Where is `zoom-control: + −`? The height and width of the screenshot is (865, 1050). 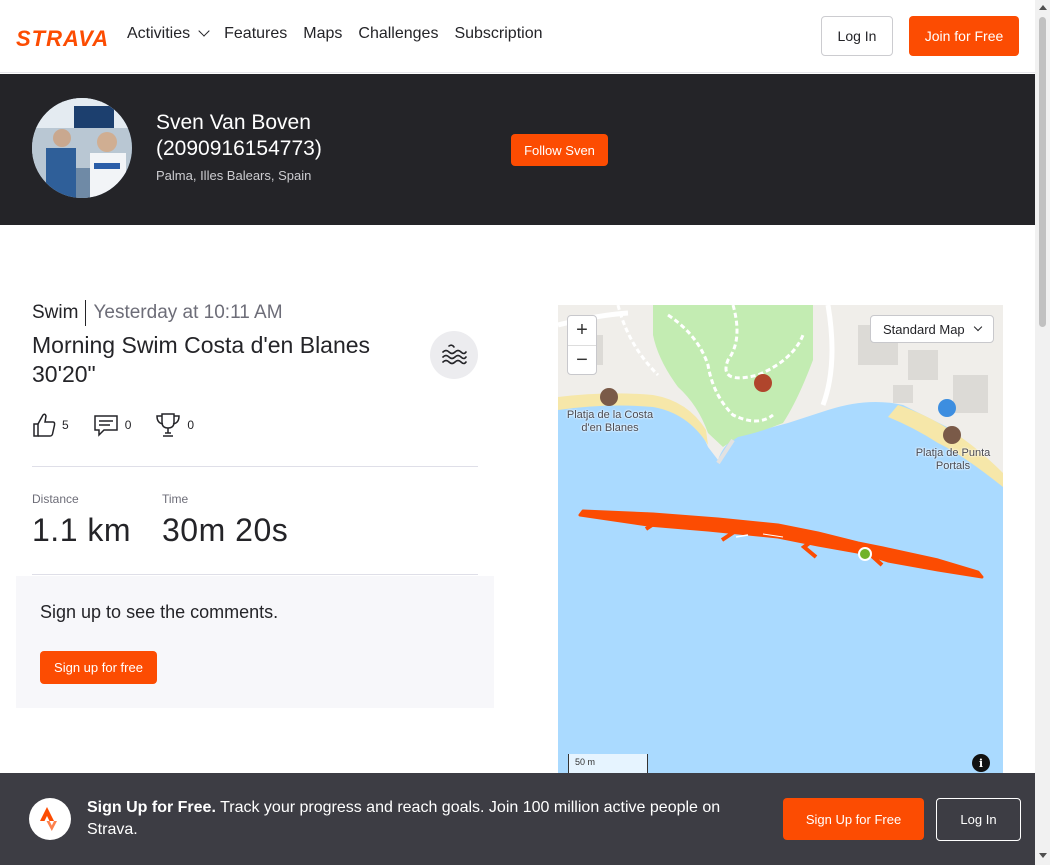
zoom-control: + − is located at coordinates (582, 345).